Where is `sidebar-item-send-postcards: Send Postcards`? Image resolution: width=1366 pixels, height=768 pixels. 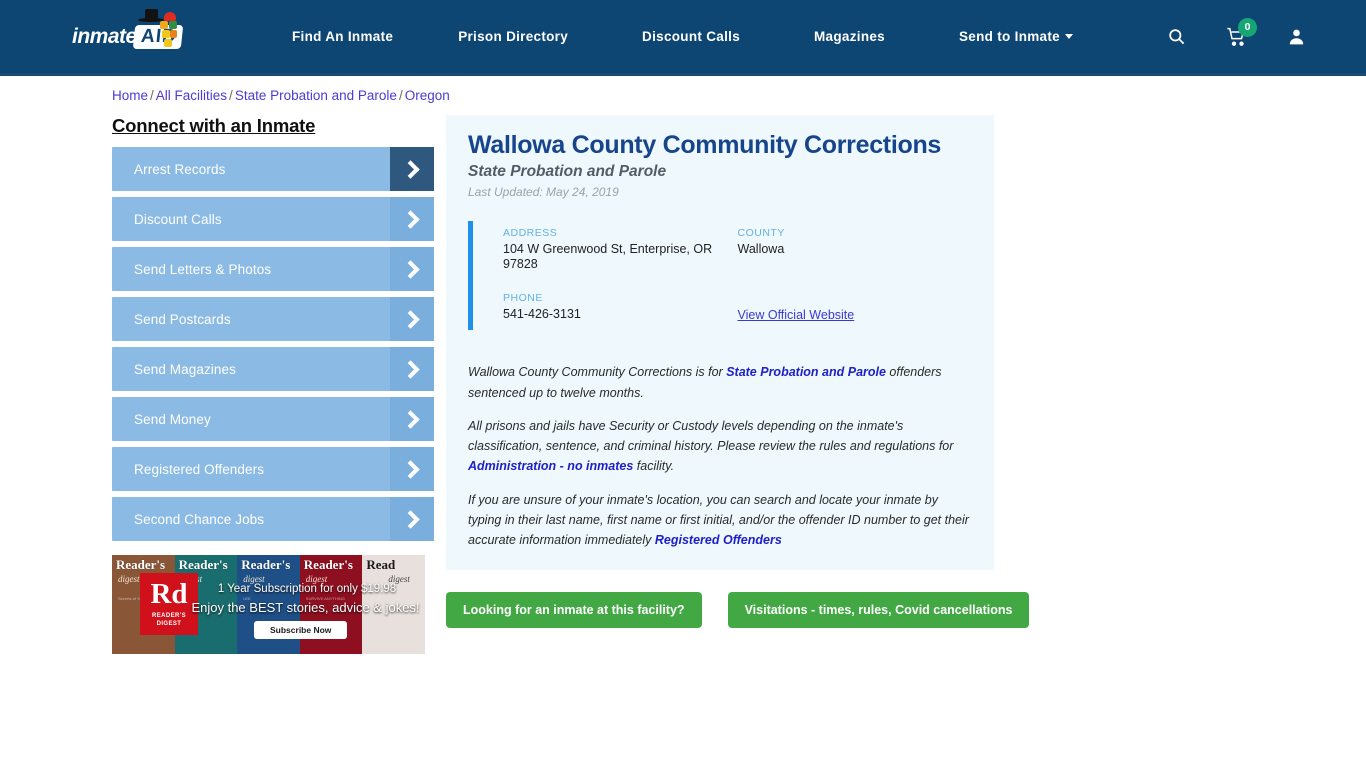
sidebar-item-send-postcards: Send Postcards is located at coordinates (273, 319).